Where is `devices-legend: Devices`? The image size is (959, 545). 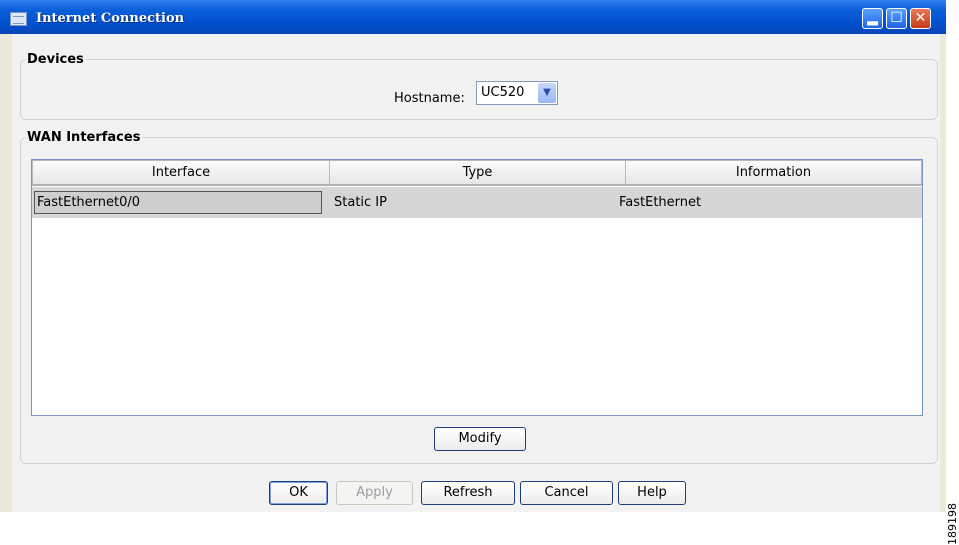 devices-legend: Devices is located at coordinates (55, 59).